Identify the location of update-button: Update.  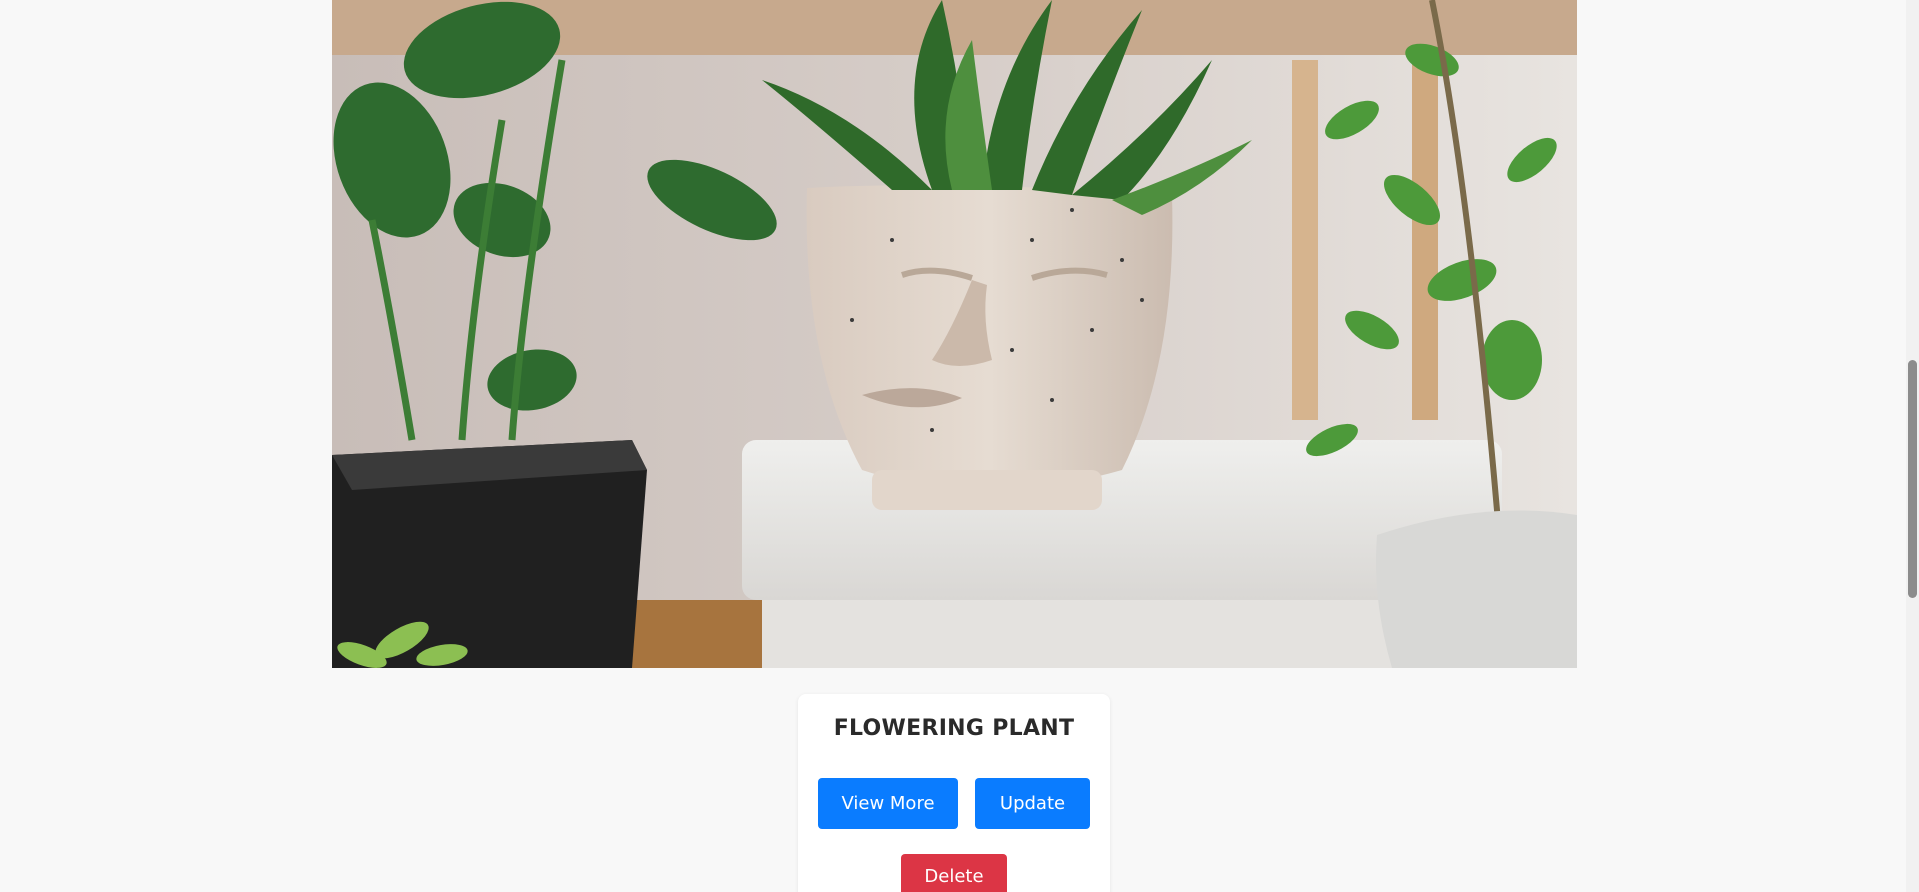
(1032, 803).